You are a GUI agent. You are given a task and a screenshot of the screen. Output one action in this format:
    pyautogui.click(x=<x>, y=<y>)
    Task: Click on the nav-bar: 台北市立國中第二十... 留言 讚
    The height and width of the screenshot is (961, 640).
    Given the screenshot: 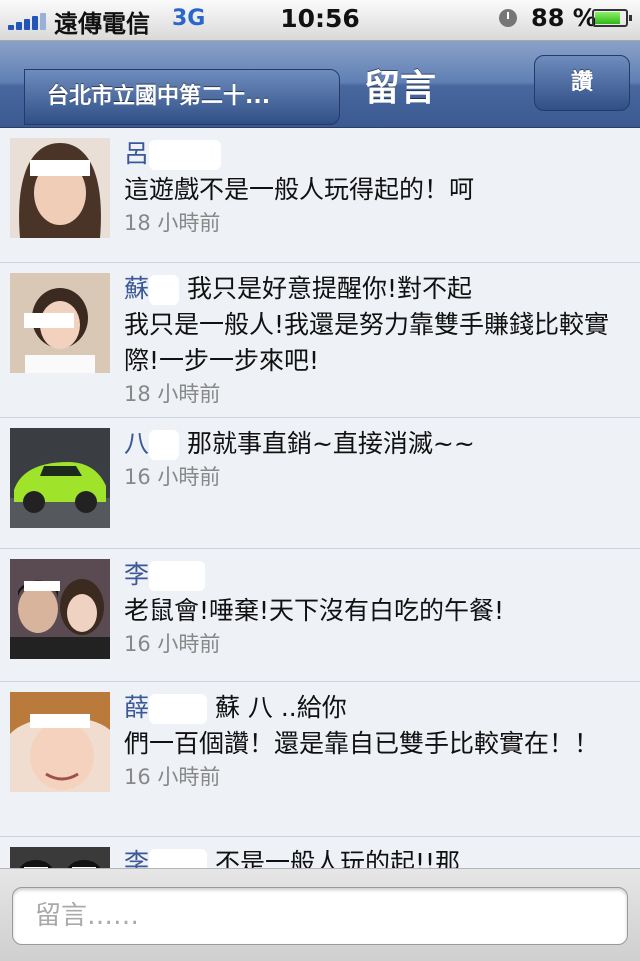 What is the action you would take?
    pyautogui.click(x=320, y=84)
    